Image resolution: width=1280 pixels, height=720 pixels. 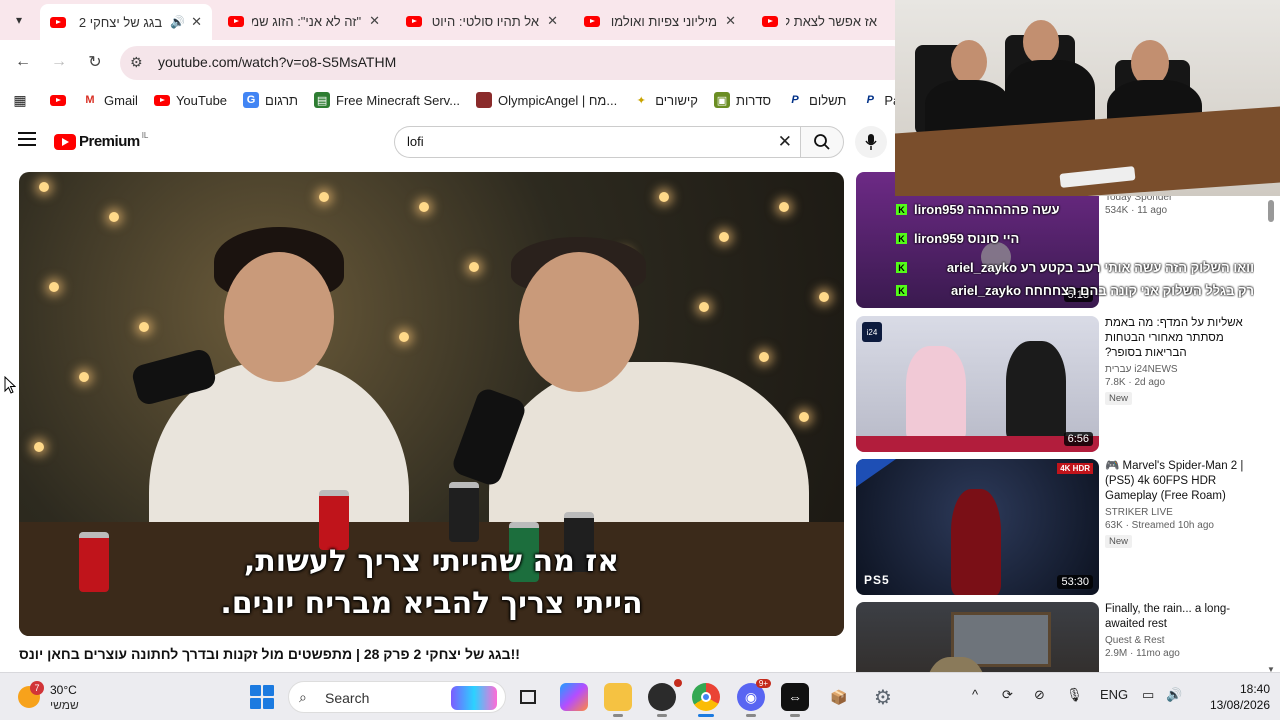 I want to click on search-button, so click(x=822, y=142).